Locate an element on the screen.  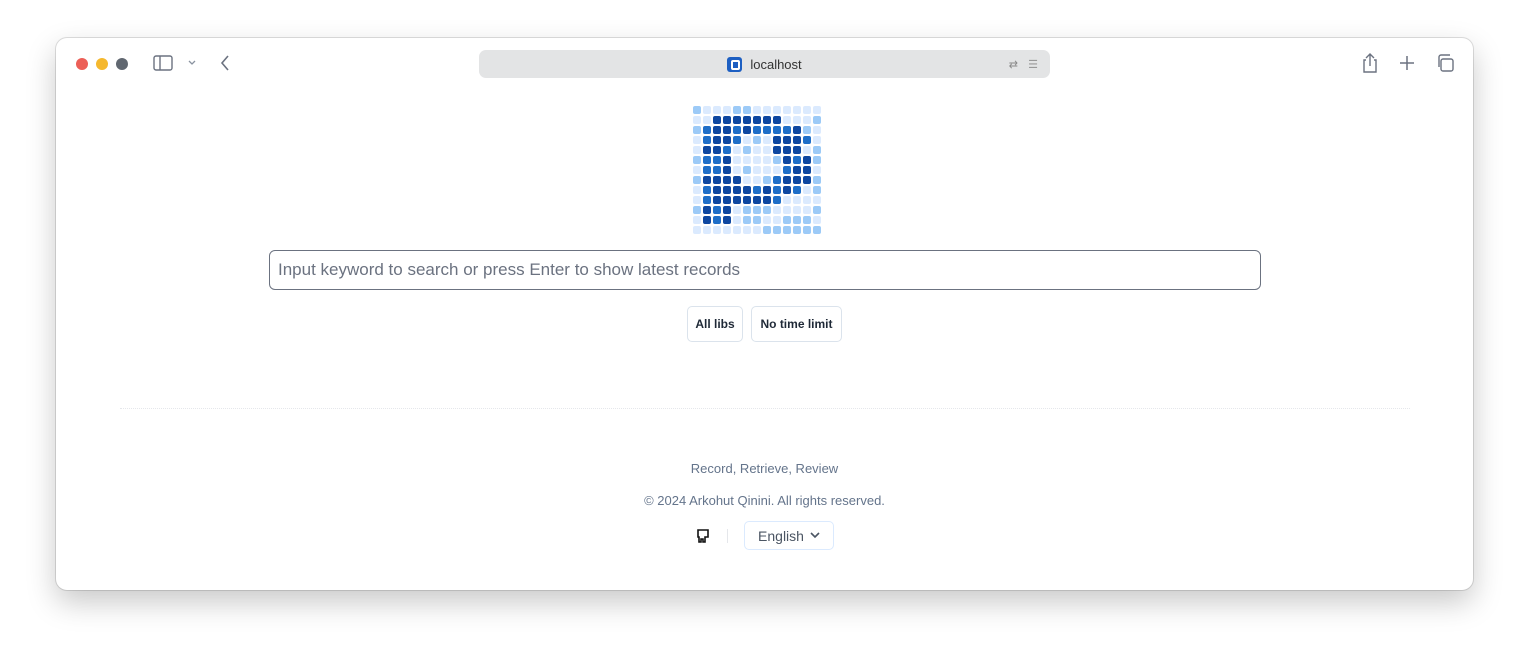
reader-icon: ☰ is located at coordinates (1033, 64).